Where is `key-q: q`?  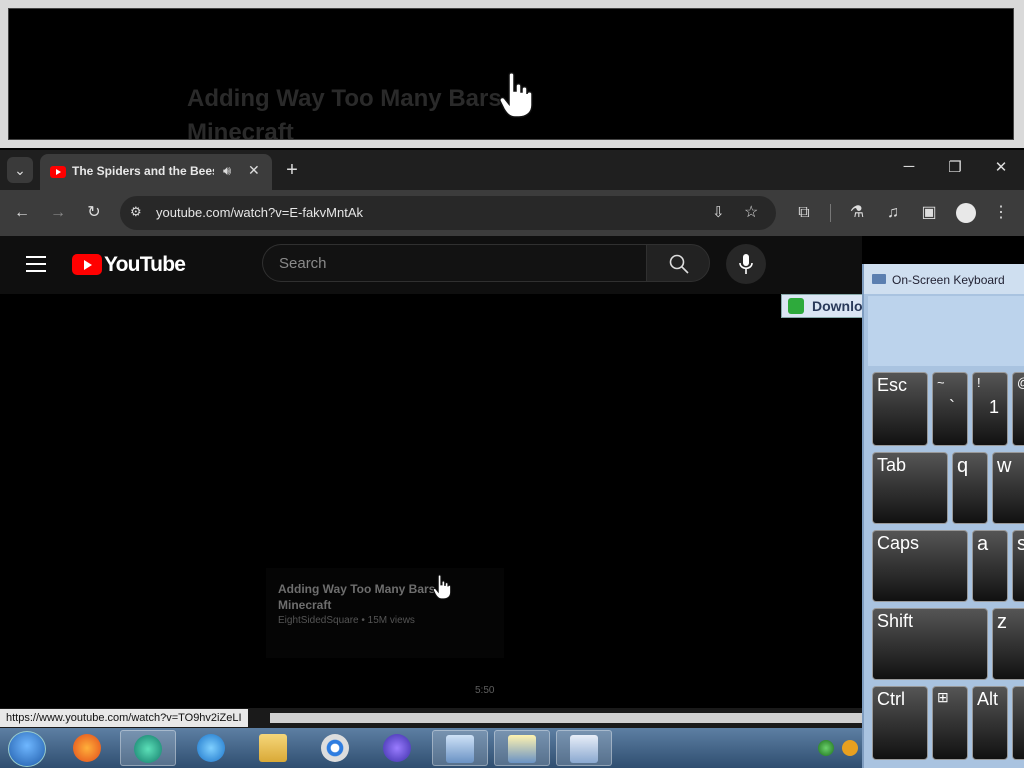
key-q: q is located at coordinates (970, 488).